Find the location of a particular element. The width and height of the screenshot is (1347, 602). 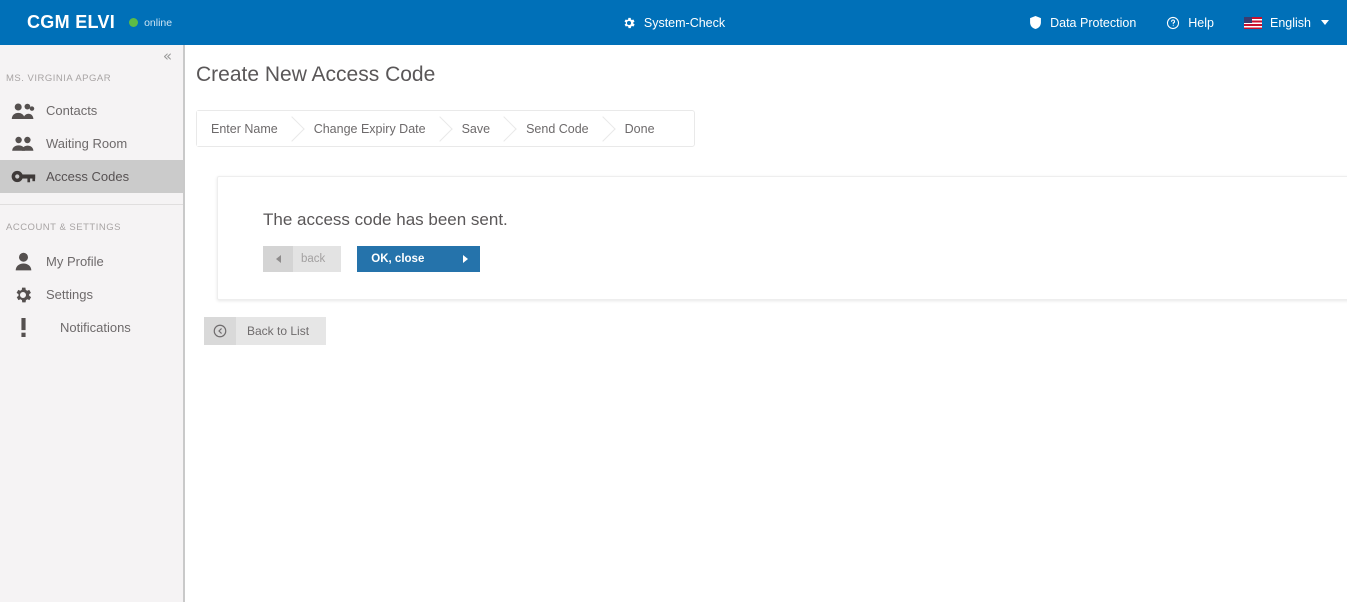

us-flag-icon is located at coordinates (1253, 22).